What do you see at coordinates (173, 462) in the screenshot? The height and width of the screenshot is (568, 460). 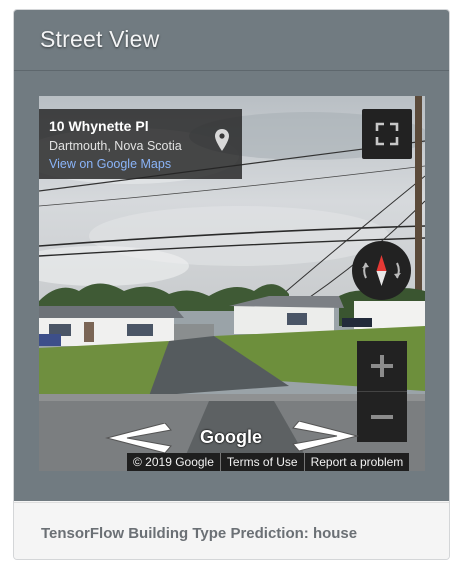 I see `copyright-text: © 2019 Google` at bounding box center [173, 462].